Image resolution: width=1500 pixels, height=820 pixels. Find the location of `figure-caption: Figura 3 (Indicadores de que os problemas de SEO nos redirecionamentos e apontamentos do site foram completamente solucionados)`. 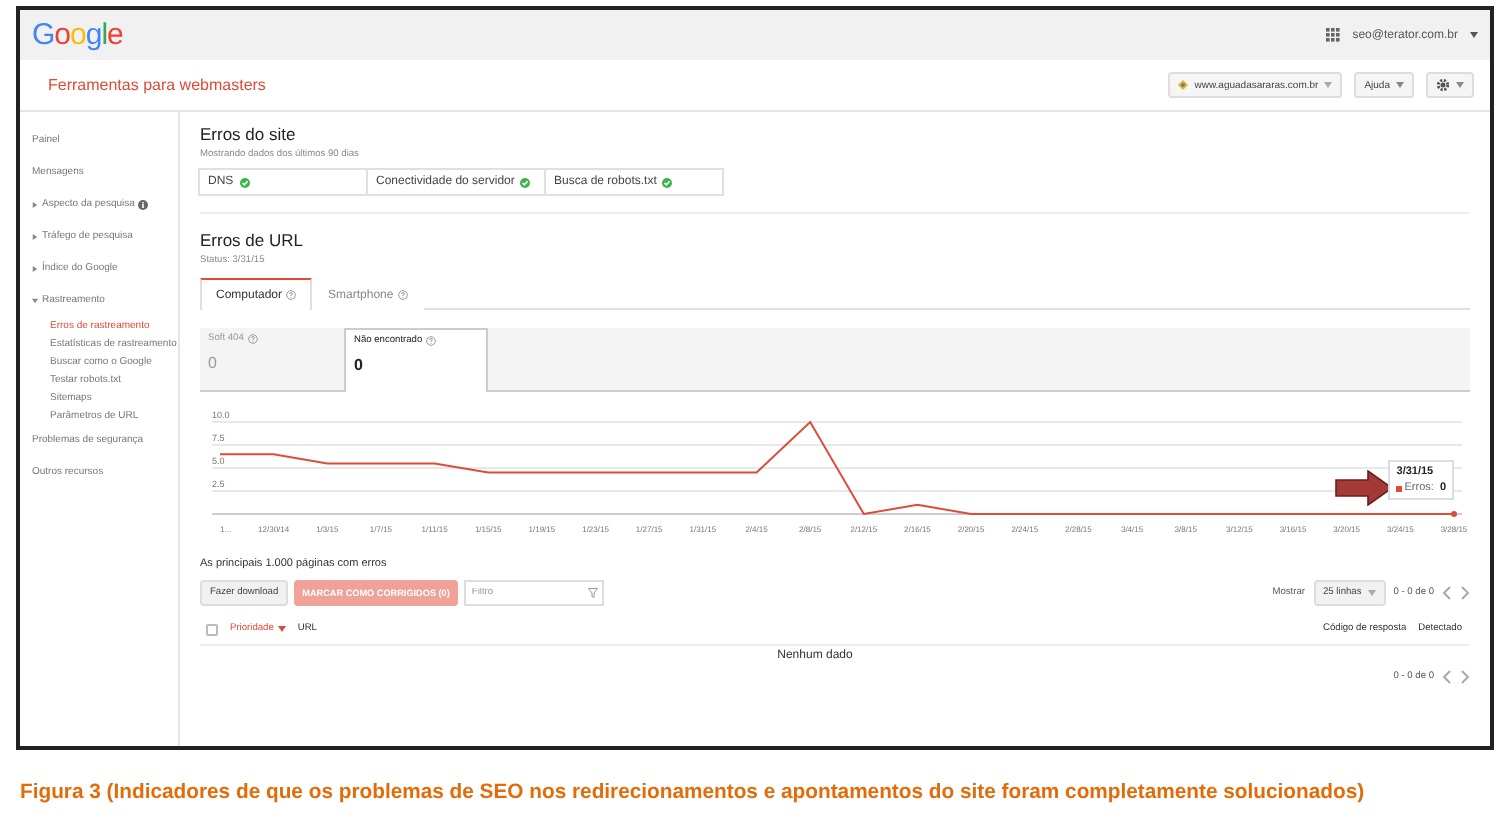

figure-caption: Figura 3 (Indicadores de que os problemas de SEO nos redirecionamentos e apontamentos do site foram completamente solucionados) is located at coordinates (692, 793).